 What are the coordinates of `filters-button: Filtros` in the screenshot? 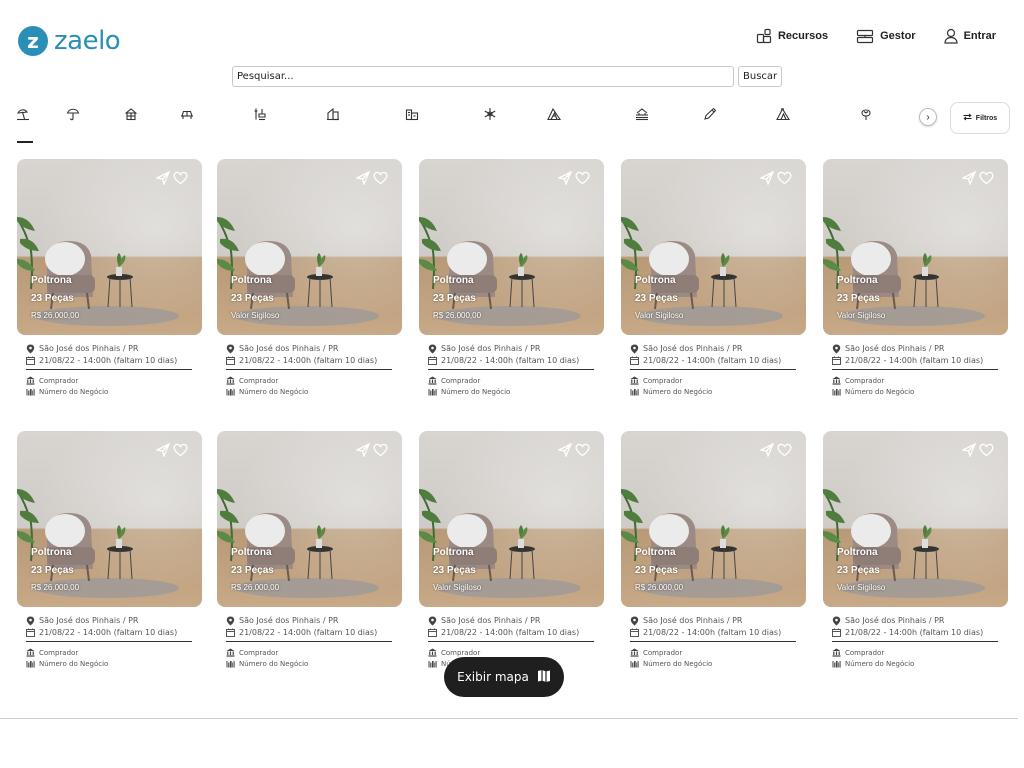 It's located at (980, 118).